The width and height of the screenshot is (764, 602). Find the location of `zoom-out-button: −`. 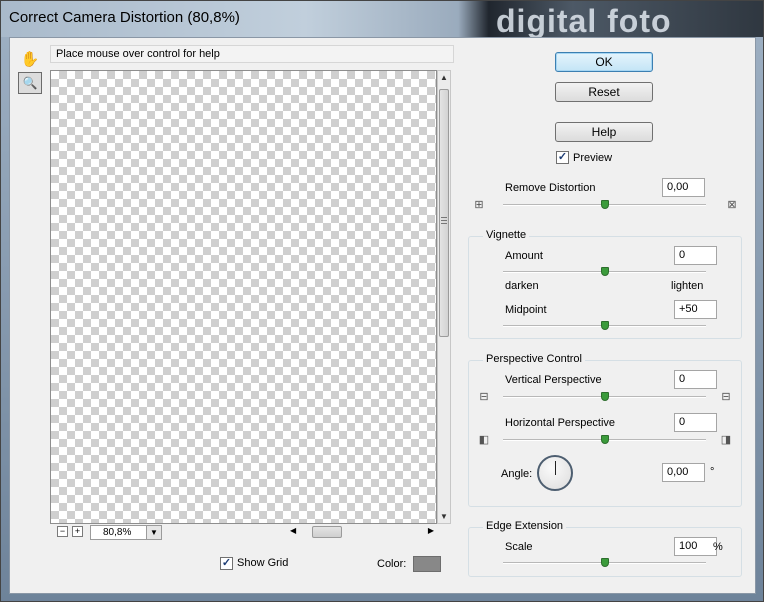

zoom-out-button: − is located at coordinates (62, 531).